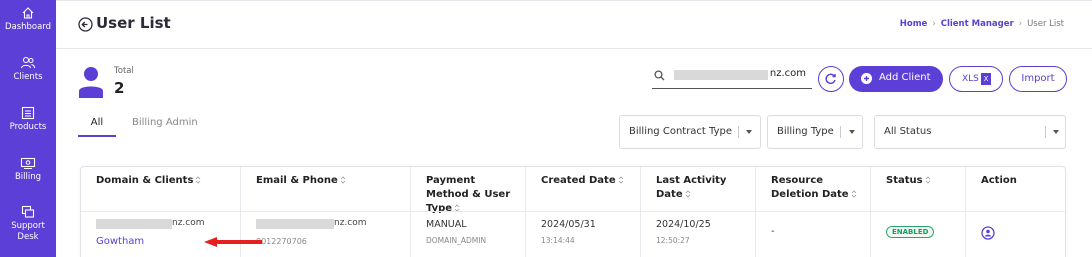  What do you see at coordinates (468, 194) in the screenshot?
I see `header-label: Payment Method & User Type` at bounding box center [468, 194].